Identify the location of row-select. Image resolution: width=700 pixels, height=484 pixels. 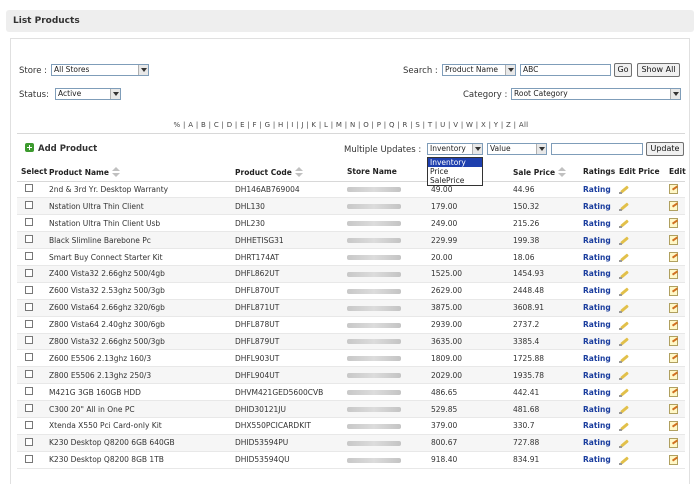
(31, 426).